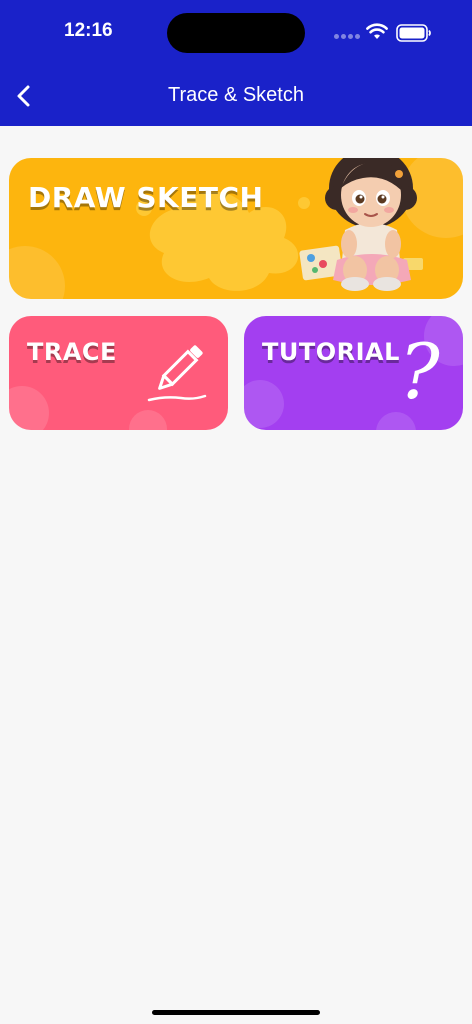  Describe the element at coordinates (177, 373) in the screenshot. I see `pencil-icon` at that location.